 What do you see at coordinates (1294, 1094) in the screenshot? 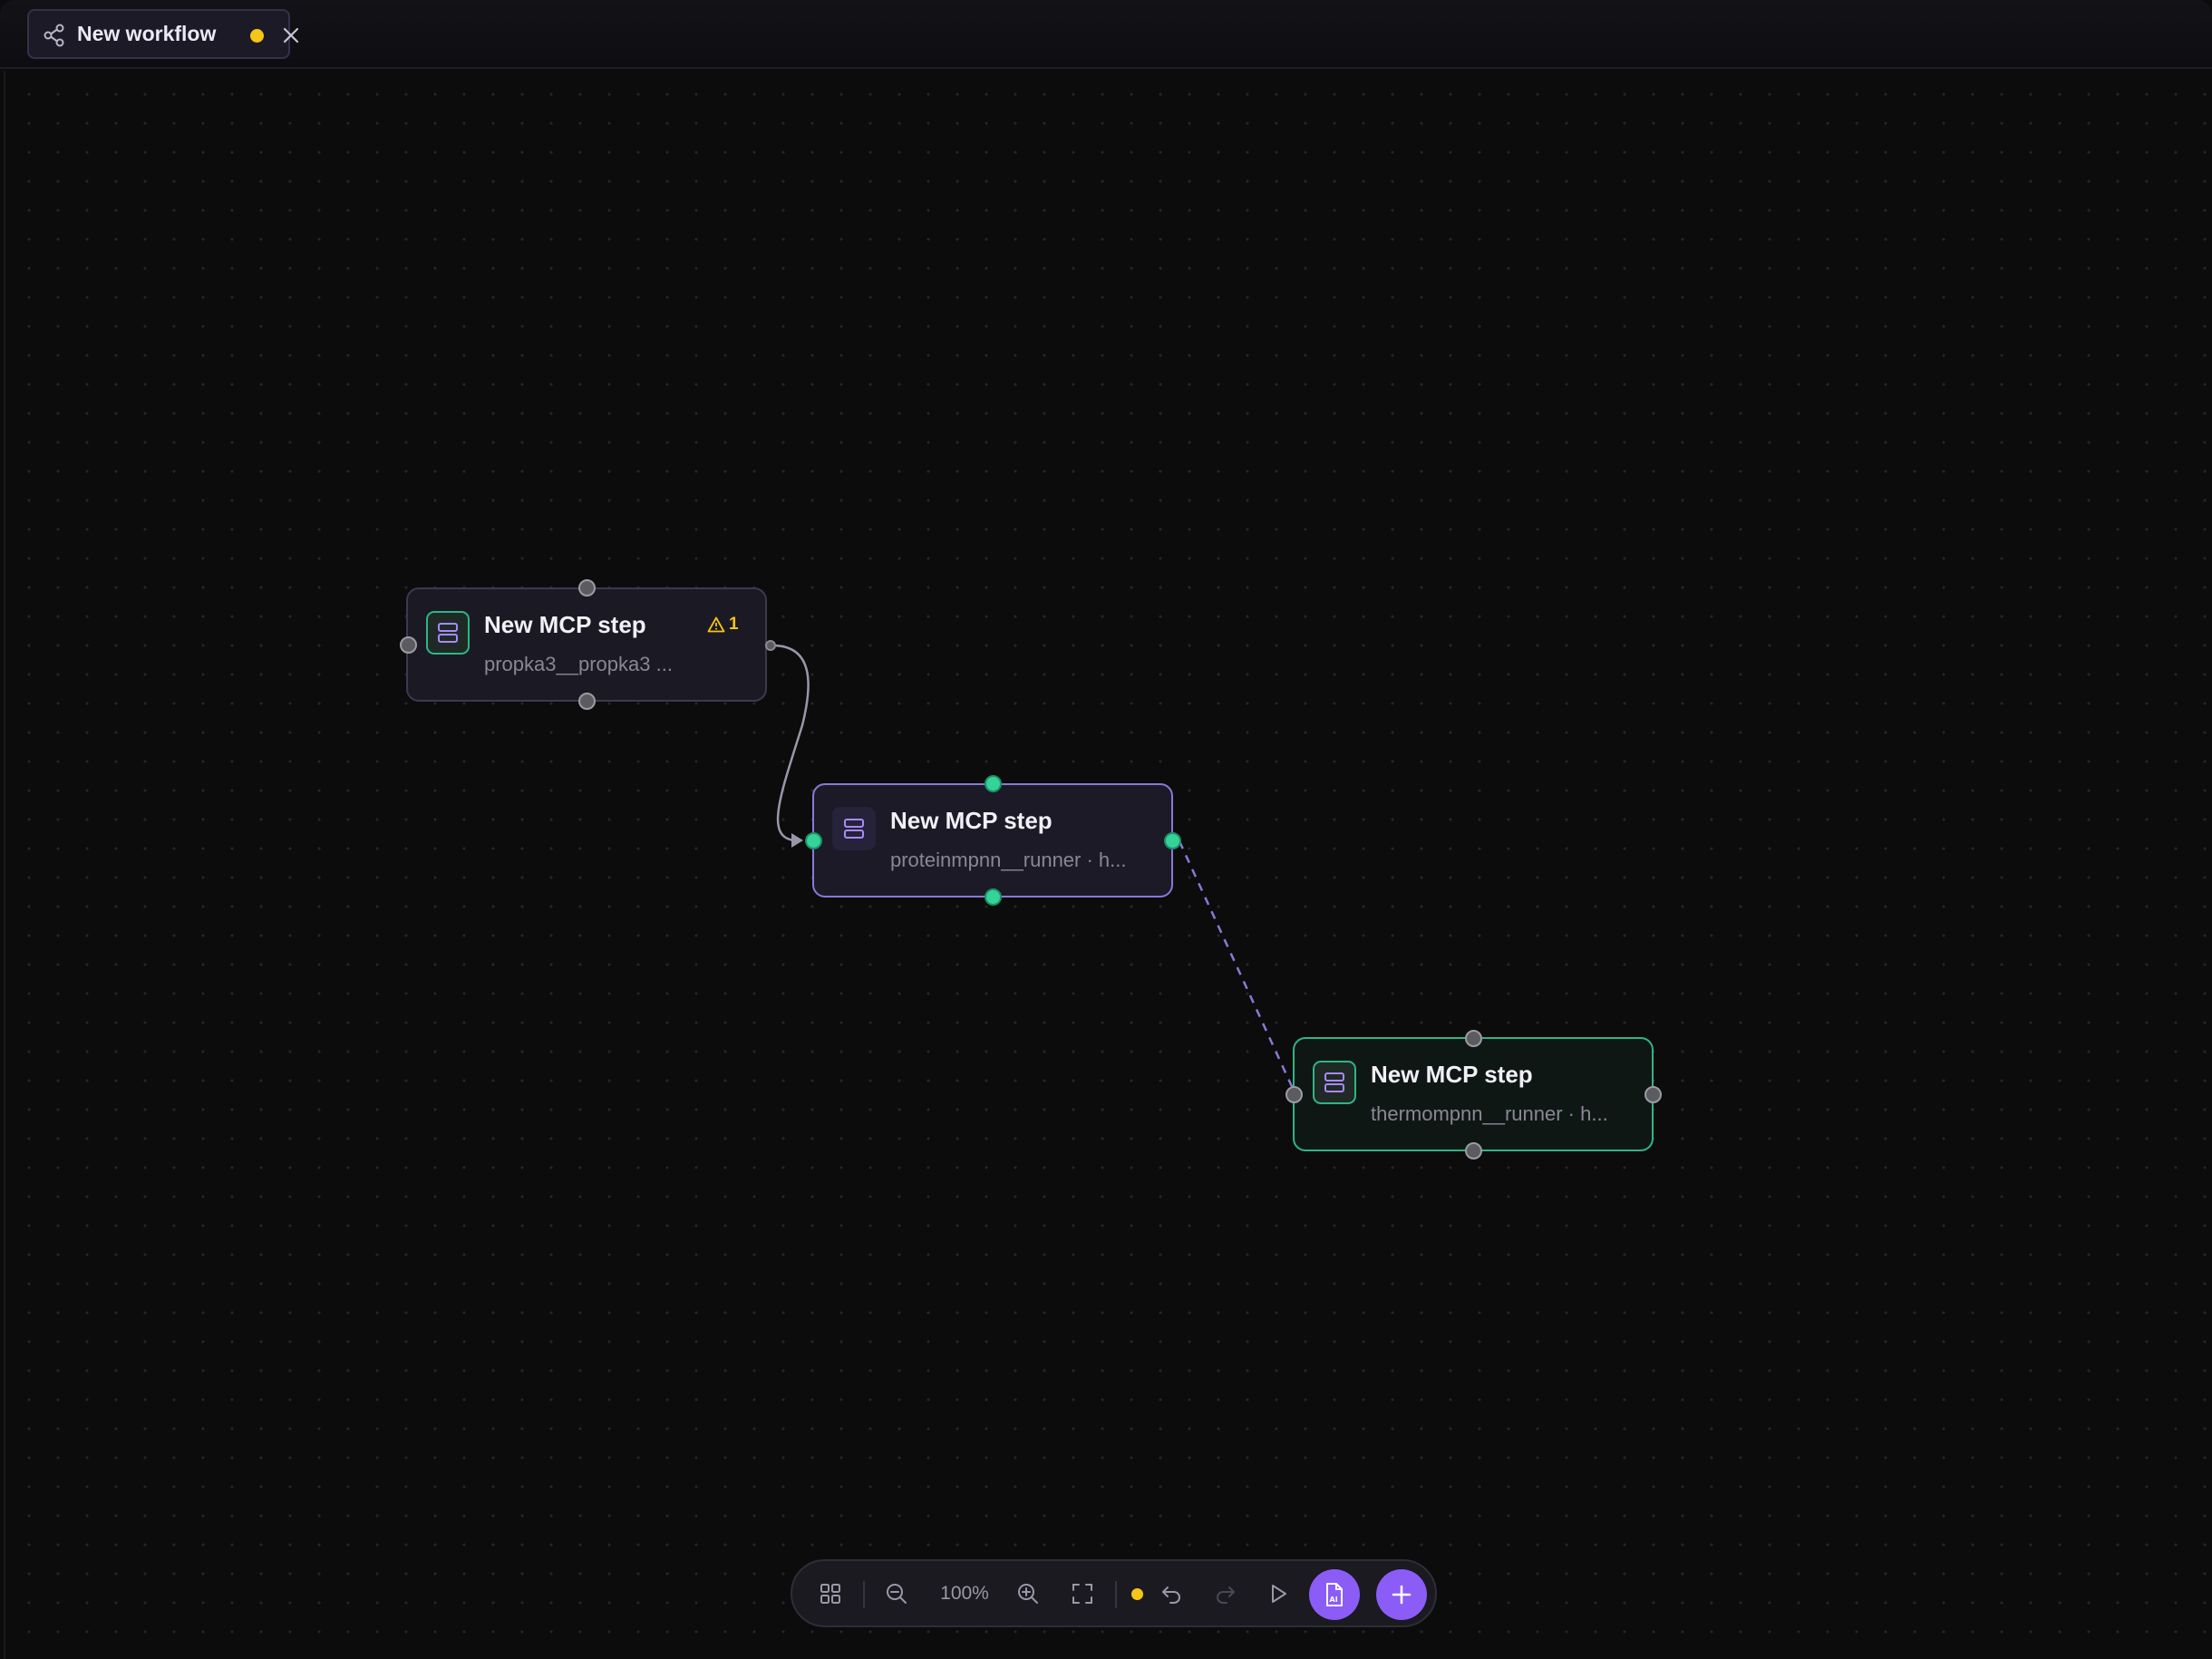
I see `node-3-handle-left` at bounding box center [1294, 1094].